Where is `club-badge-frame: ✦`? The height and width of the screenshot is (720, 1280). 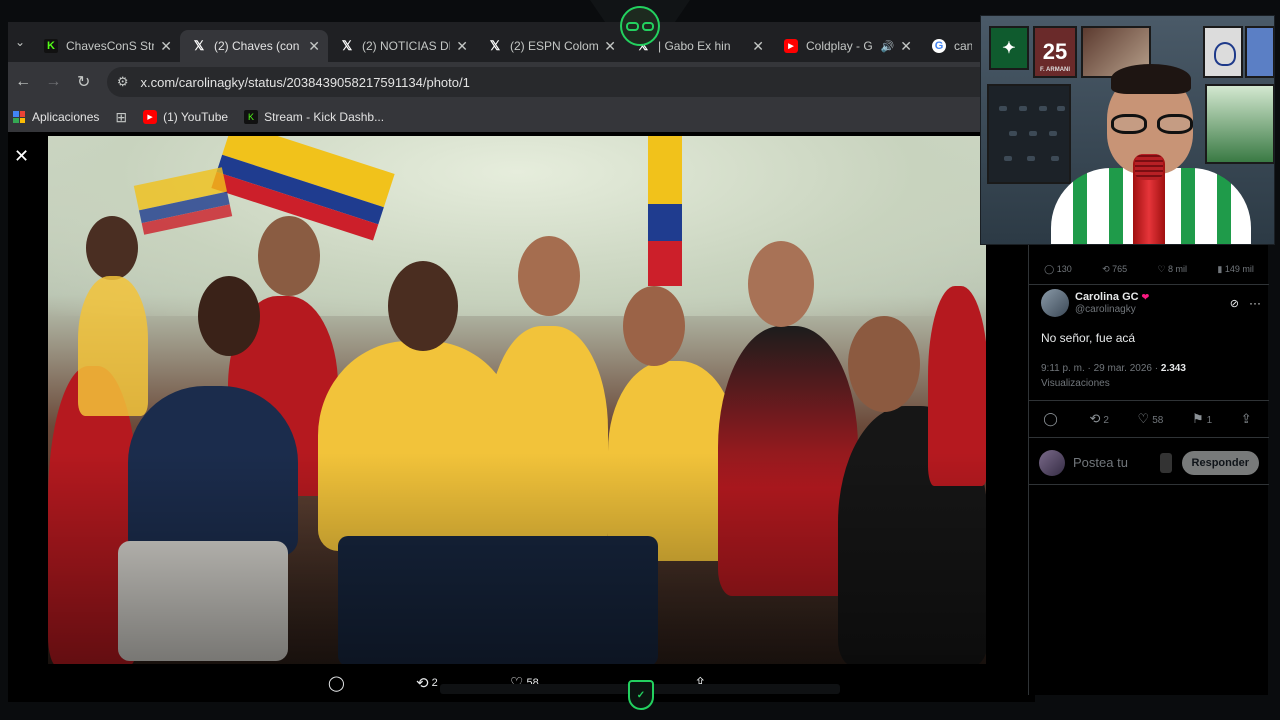
club-badge-frame: ✦ is located at coordinates (1009, 48).